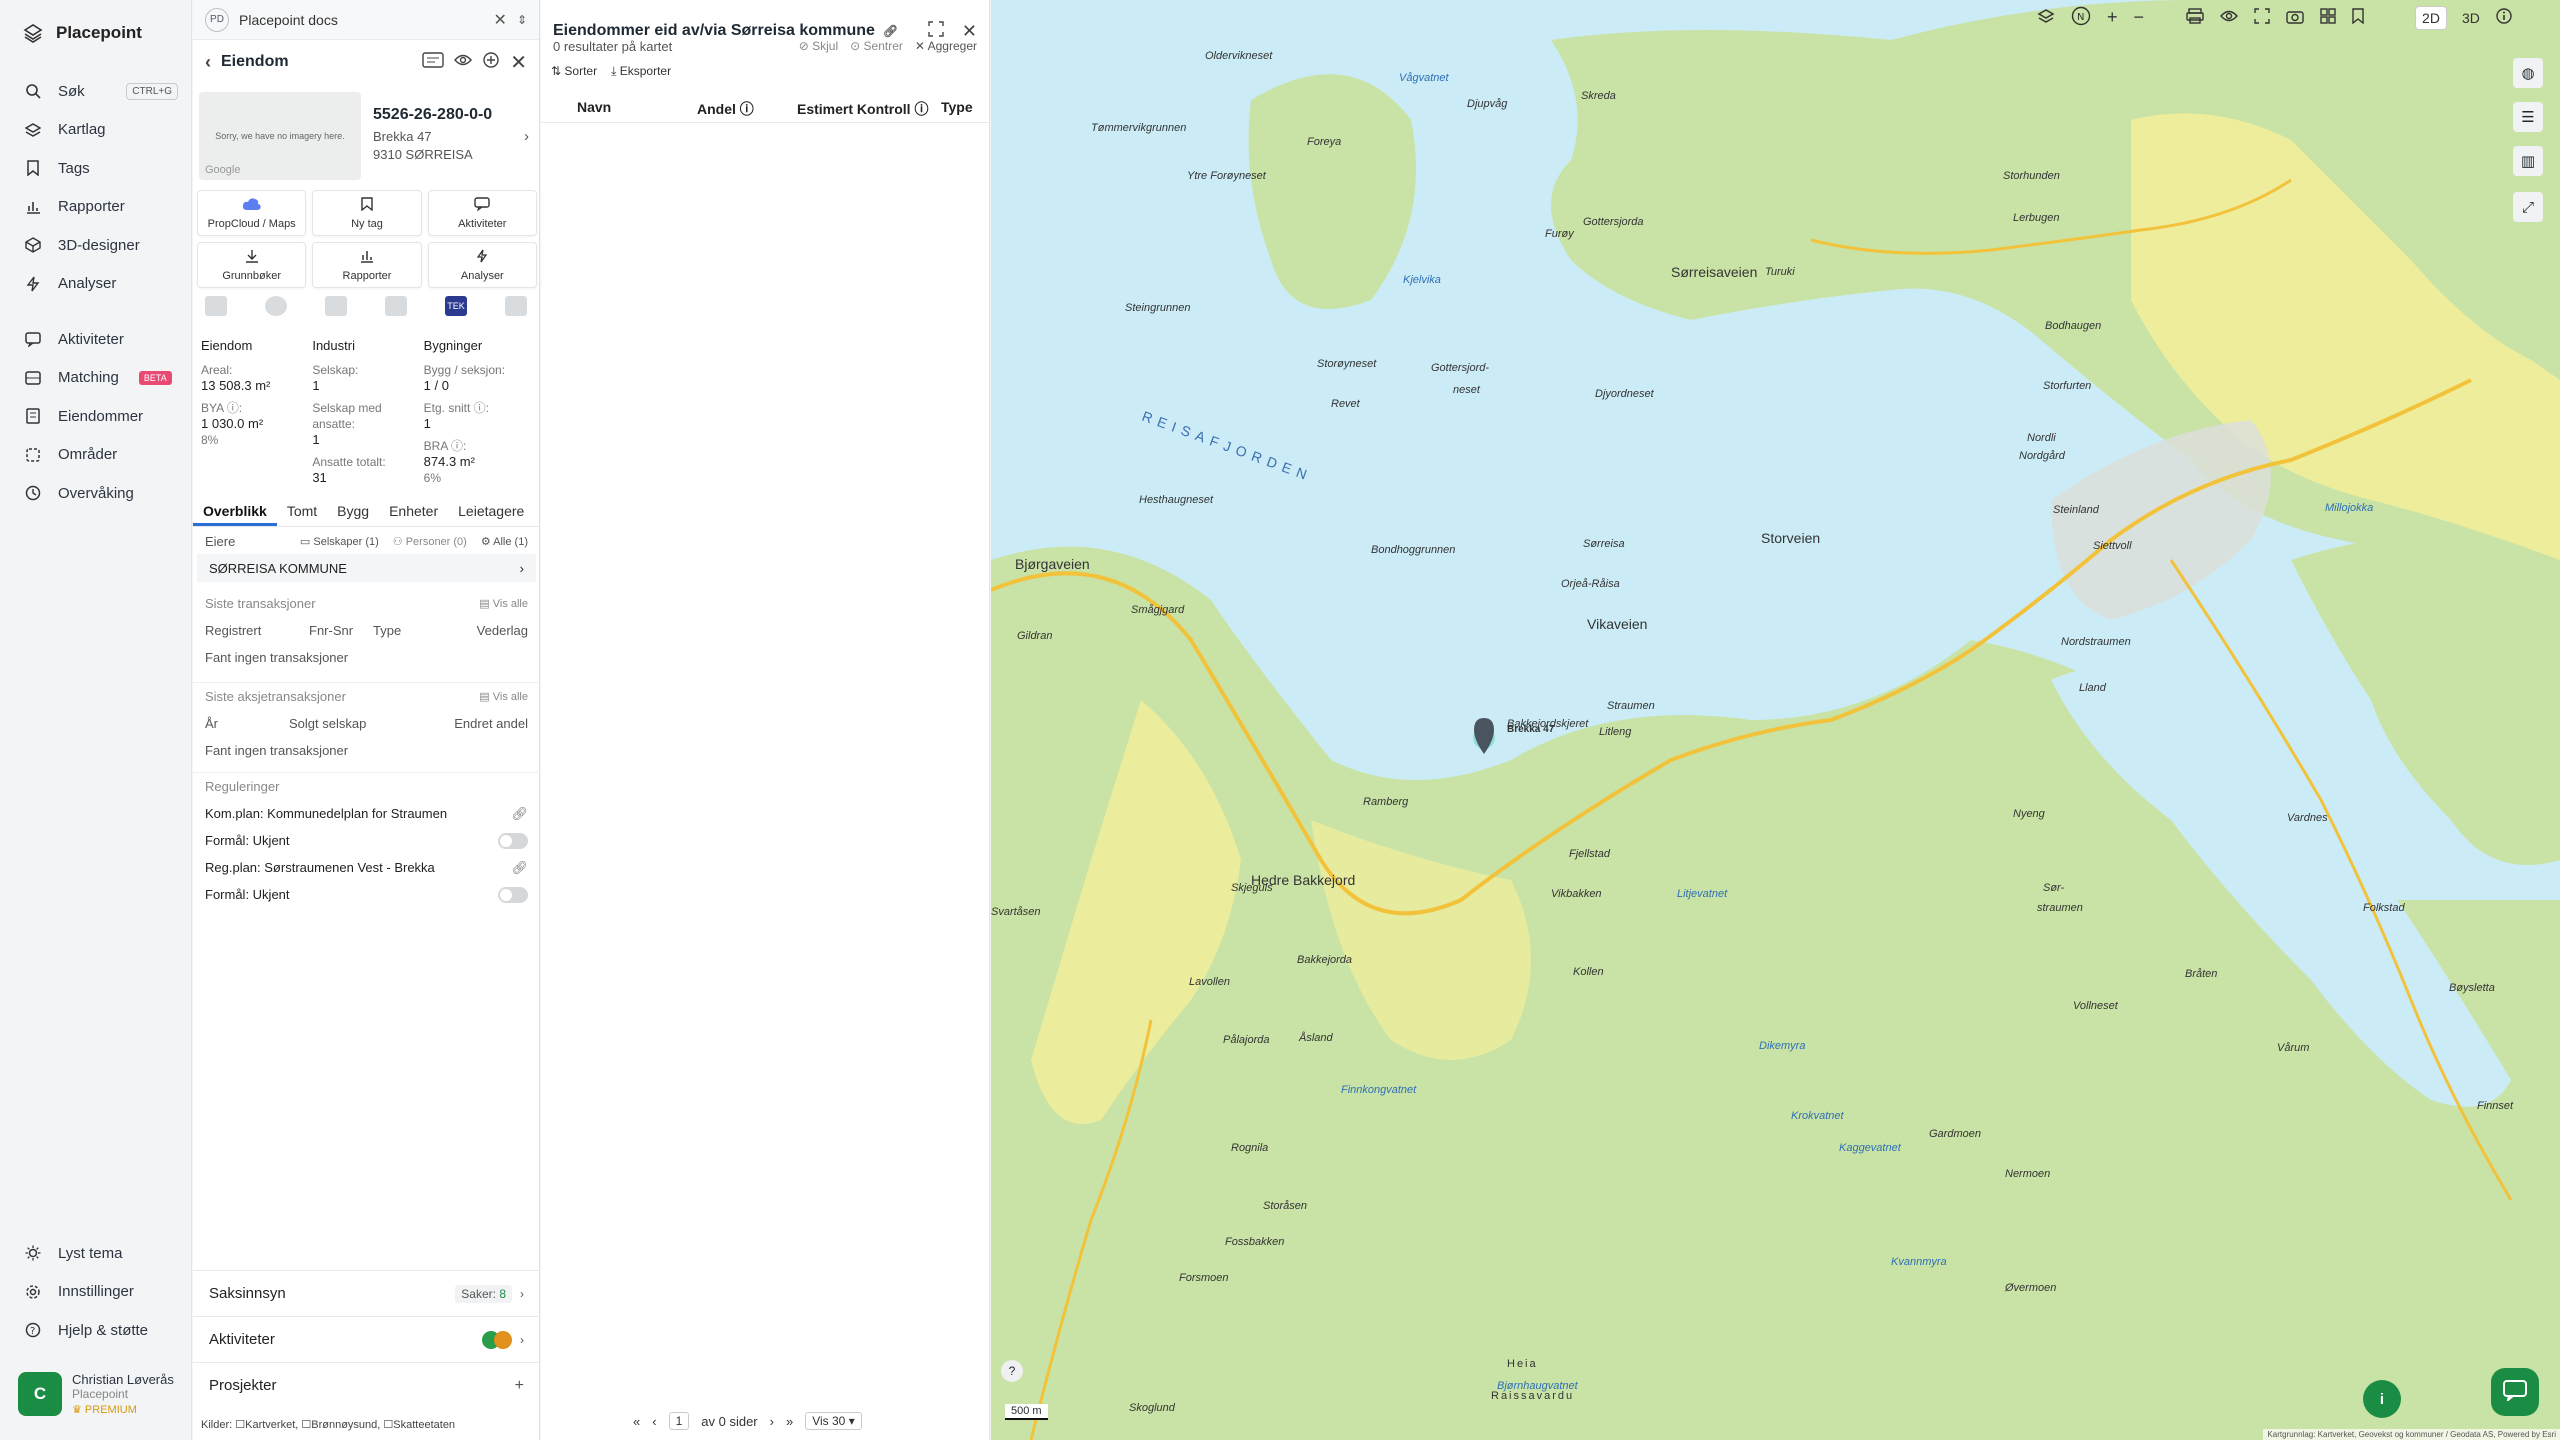 This screenshot has width=2560, height=1440. Describe the element at coordinates (396, 306) in the screenshot. I see `signal-icon` at that location.